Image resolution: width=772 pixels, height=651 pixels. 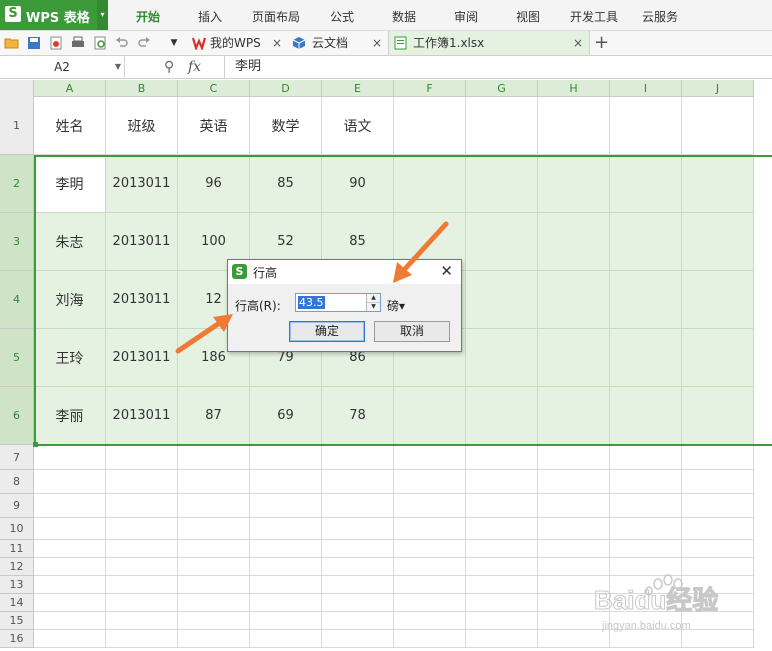 What do you see at coordinates (574, 639) in the screenshot?
I see `cell-h16` at bounding box center [574, 639].